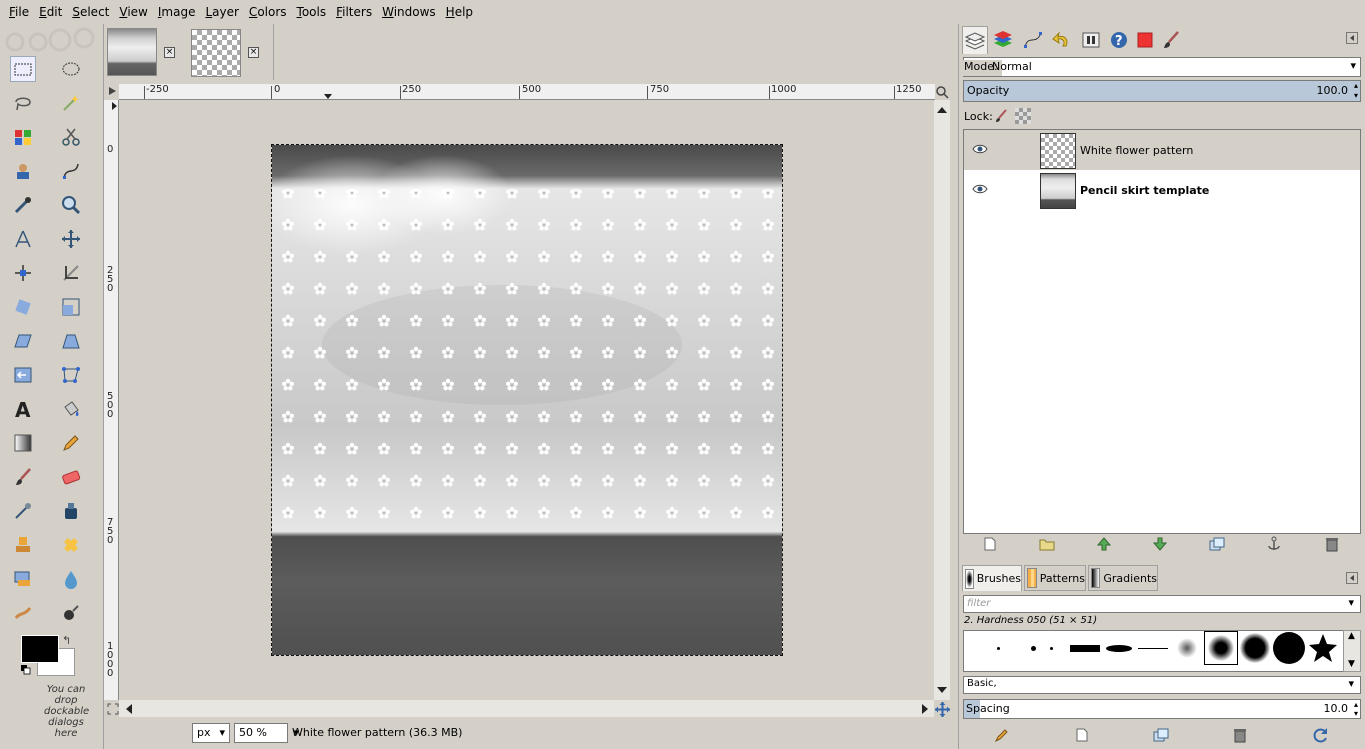  What do you see at coordinates (23, 137) in the screenshot?
I see `select-by-color-tool-icon` at bounding box center [23, 137].